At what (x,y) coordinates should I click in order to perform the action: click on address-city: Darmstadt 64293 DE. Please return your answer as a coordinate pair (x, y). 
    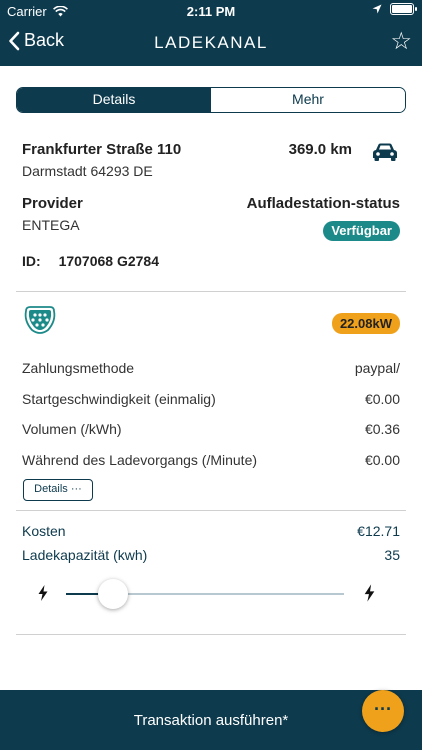
    Looking at the image, I should click on (87, 171).